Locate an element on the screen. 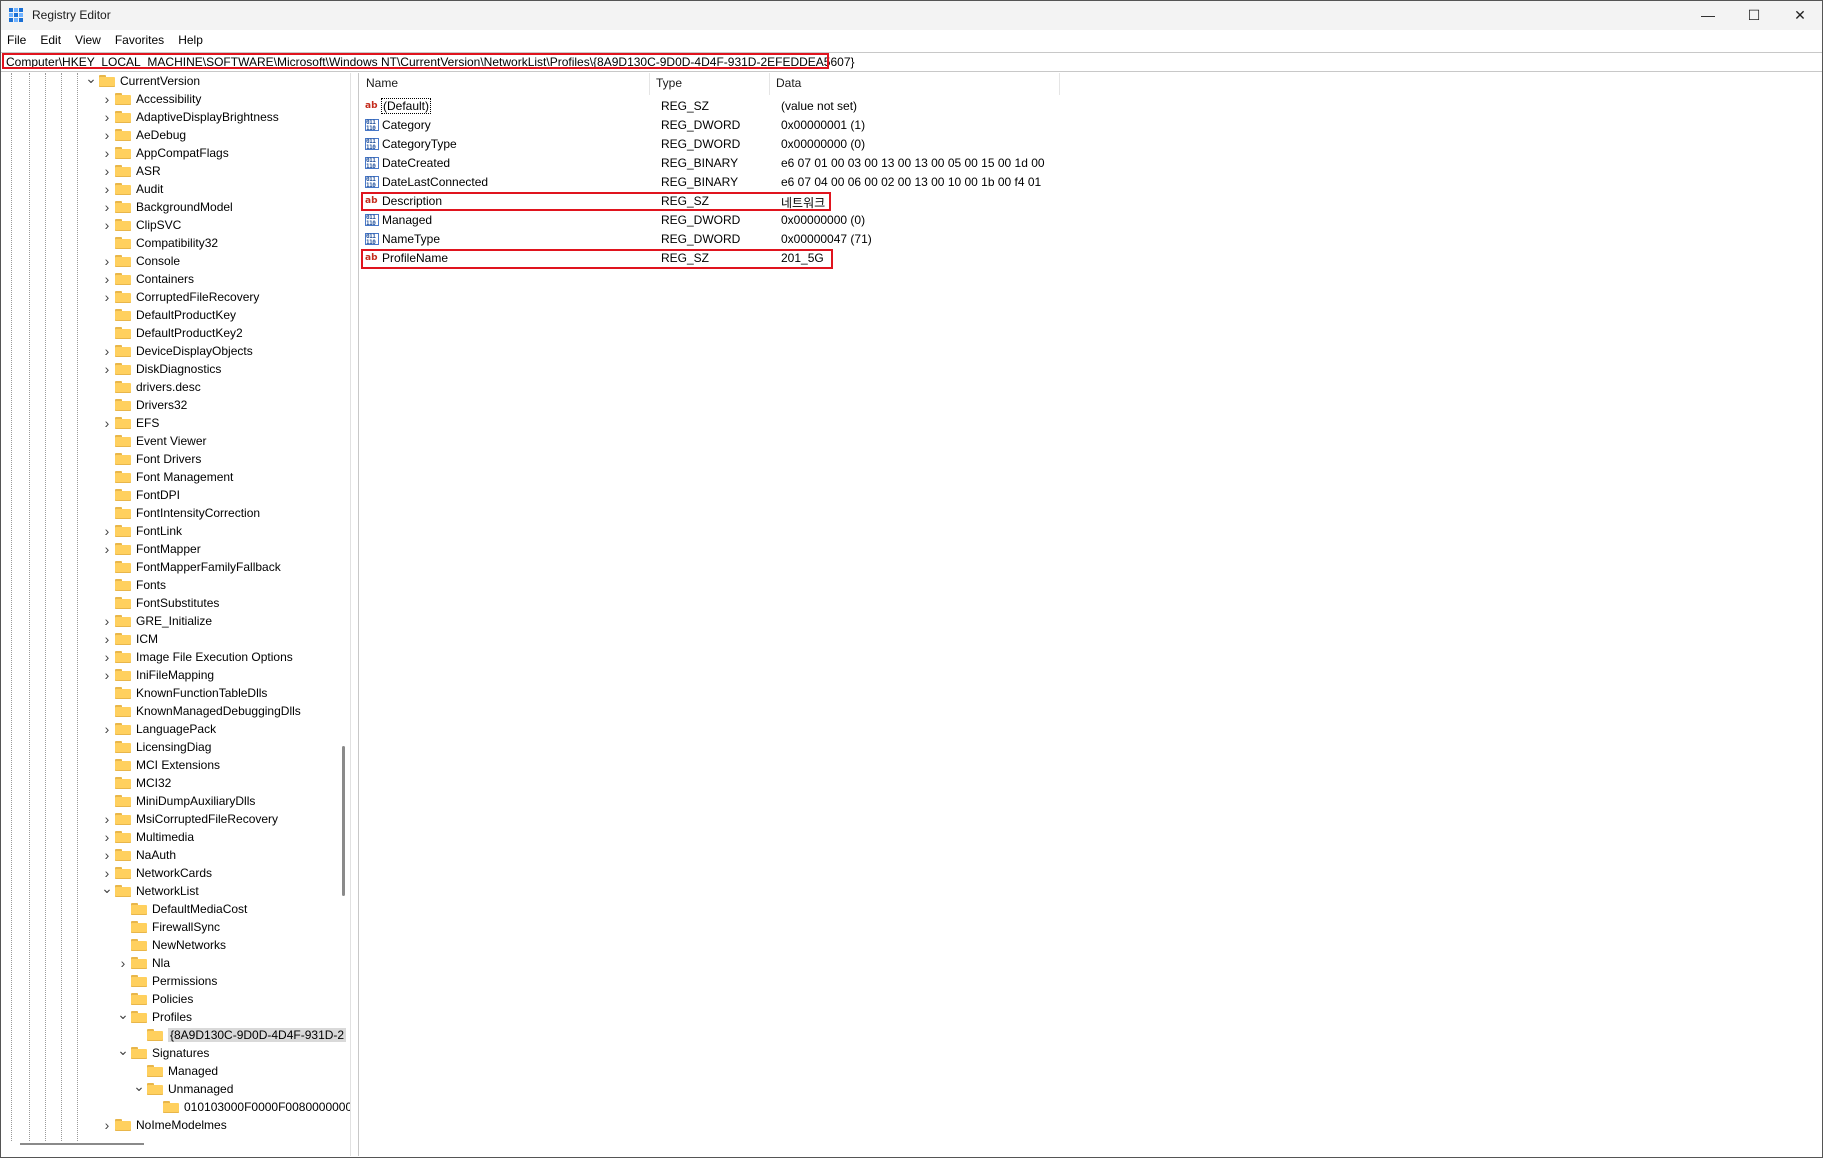  tree-item: › AdaptiveDisplayBrightness is located at coordinates (189, 117).